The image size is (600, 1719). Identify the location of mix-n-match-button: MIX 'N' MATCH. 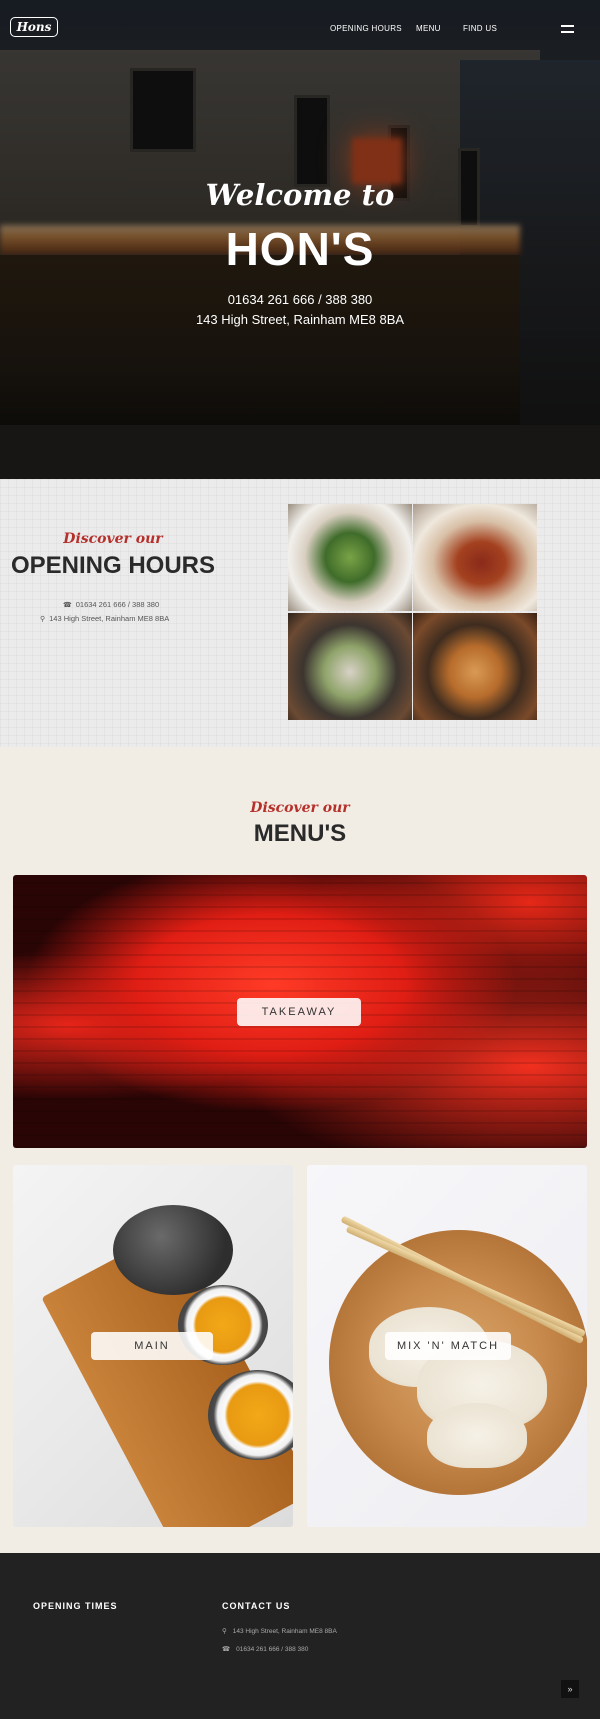
(448, 1346).